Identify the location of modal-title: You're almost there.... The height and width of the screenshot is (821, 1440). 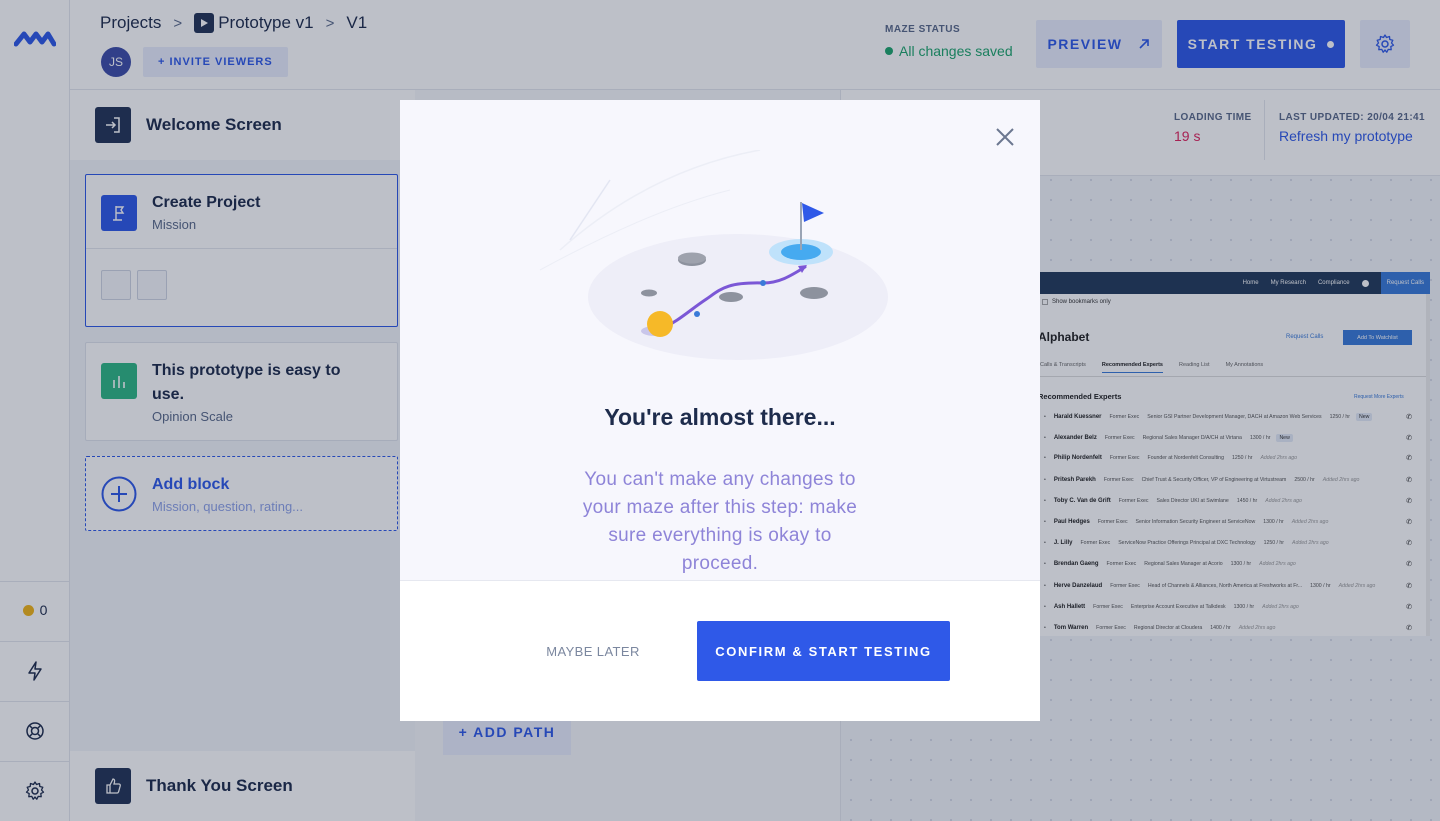
(720, 417).